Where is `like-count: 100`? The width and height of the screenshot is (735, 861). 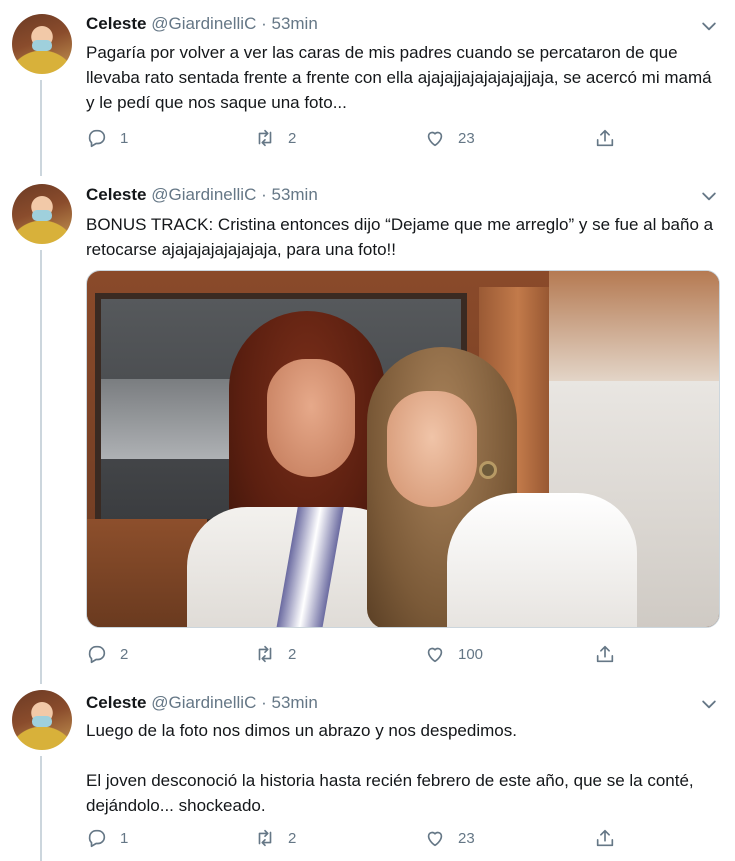
like-count: 100 is located at coordinates (471, 654).